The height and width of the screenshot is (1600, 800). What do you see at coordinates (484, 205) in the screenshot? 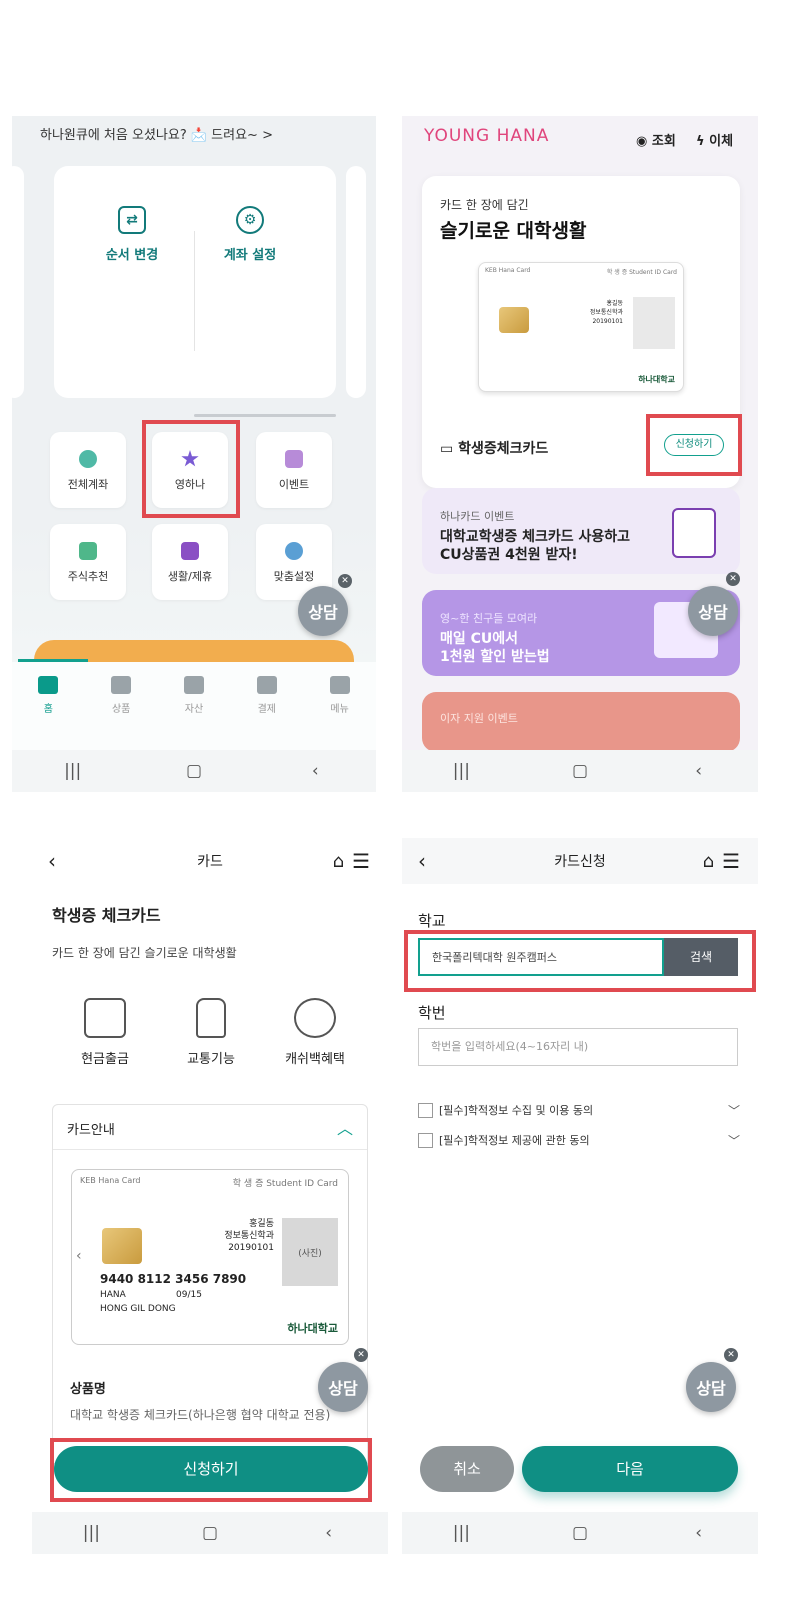
I see `hero-subtitle: 카드 한 장에 담긴` at bounding box center [484, 205].